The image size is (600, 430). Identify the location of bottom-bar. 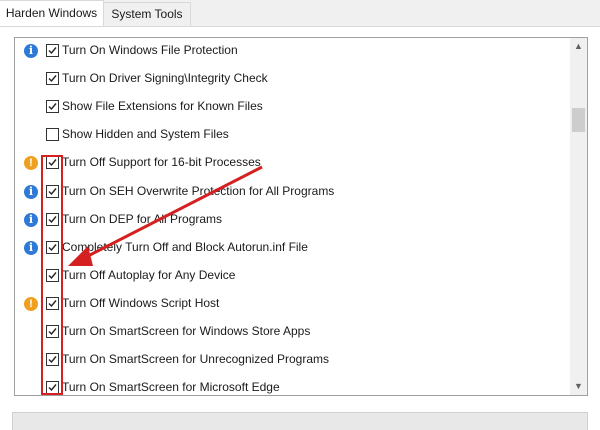
(300, 421).